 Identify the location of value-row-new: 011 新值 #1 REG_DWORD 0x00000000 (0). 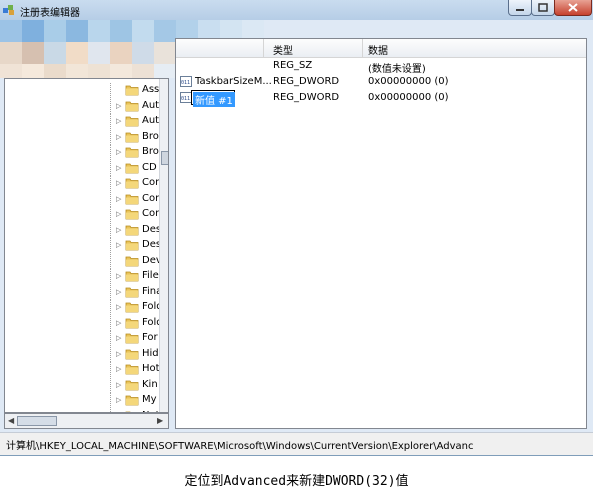
(381, 98).